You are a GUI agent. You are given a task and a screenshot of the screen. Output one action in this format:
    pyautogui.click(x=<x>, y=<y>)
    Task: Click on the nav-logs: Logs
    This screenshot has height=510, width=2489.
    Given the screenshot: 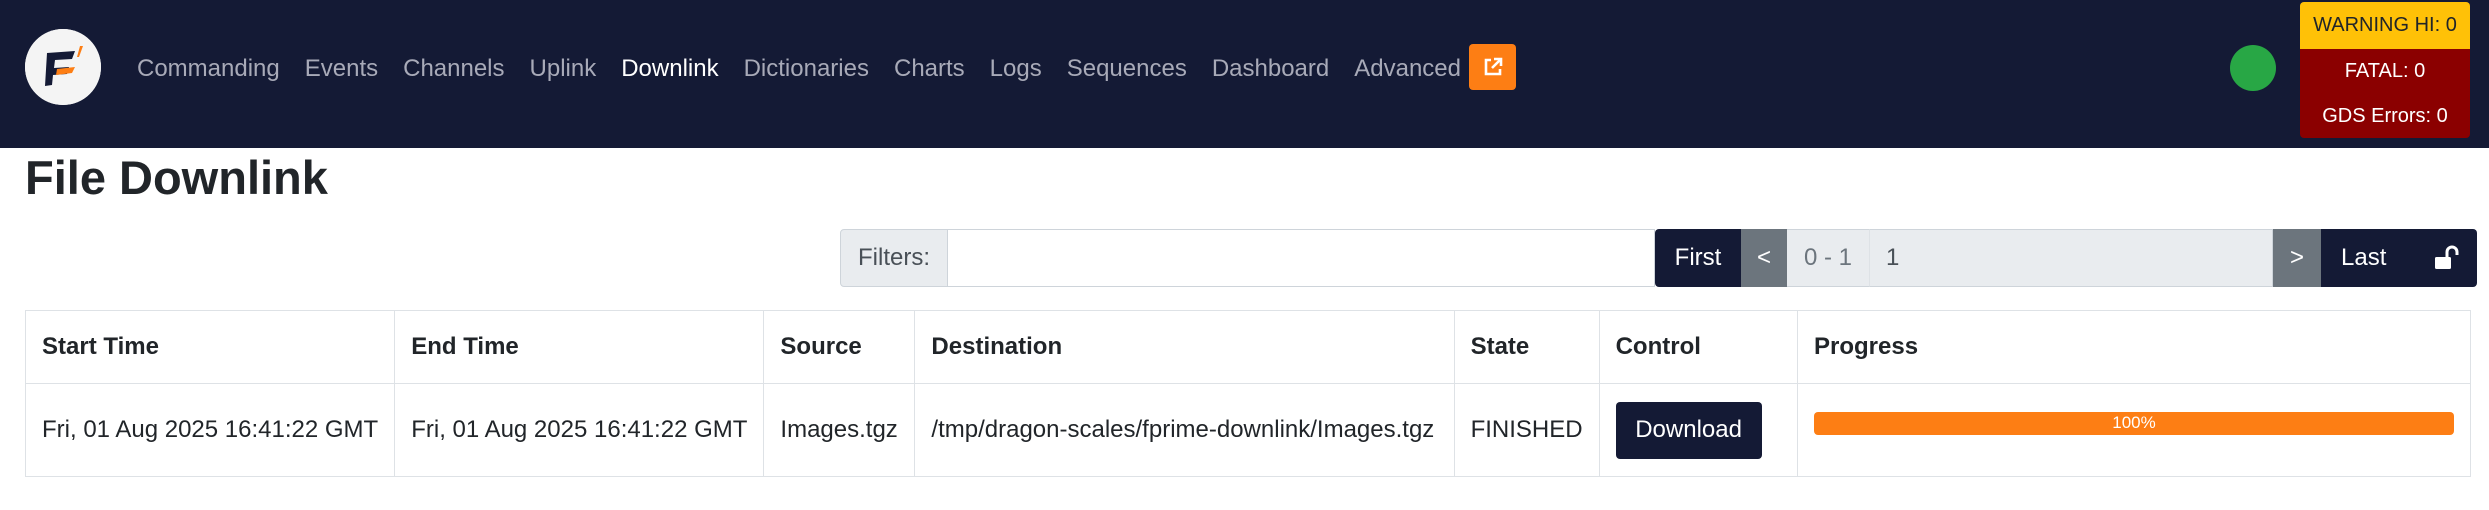 What is the action you would take?
    pyautogui.click(x=1016, y=69)
    